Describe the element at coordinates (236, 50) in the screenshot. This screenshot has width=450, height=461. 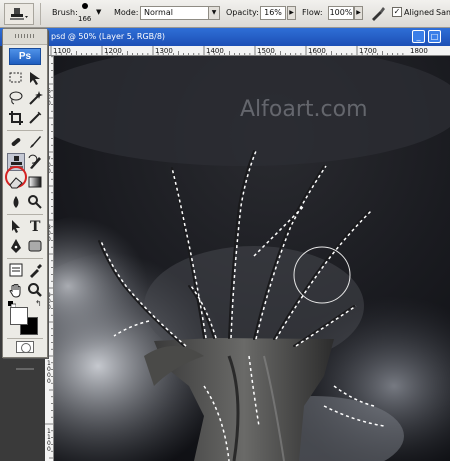
I see `ruler-ticks: 110012001300140015001600170018001900` at that location.